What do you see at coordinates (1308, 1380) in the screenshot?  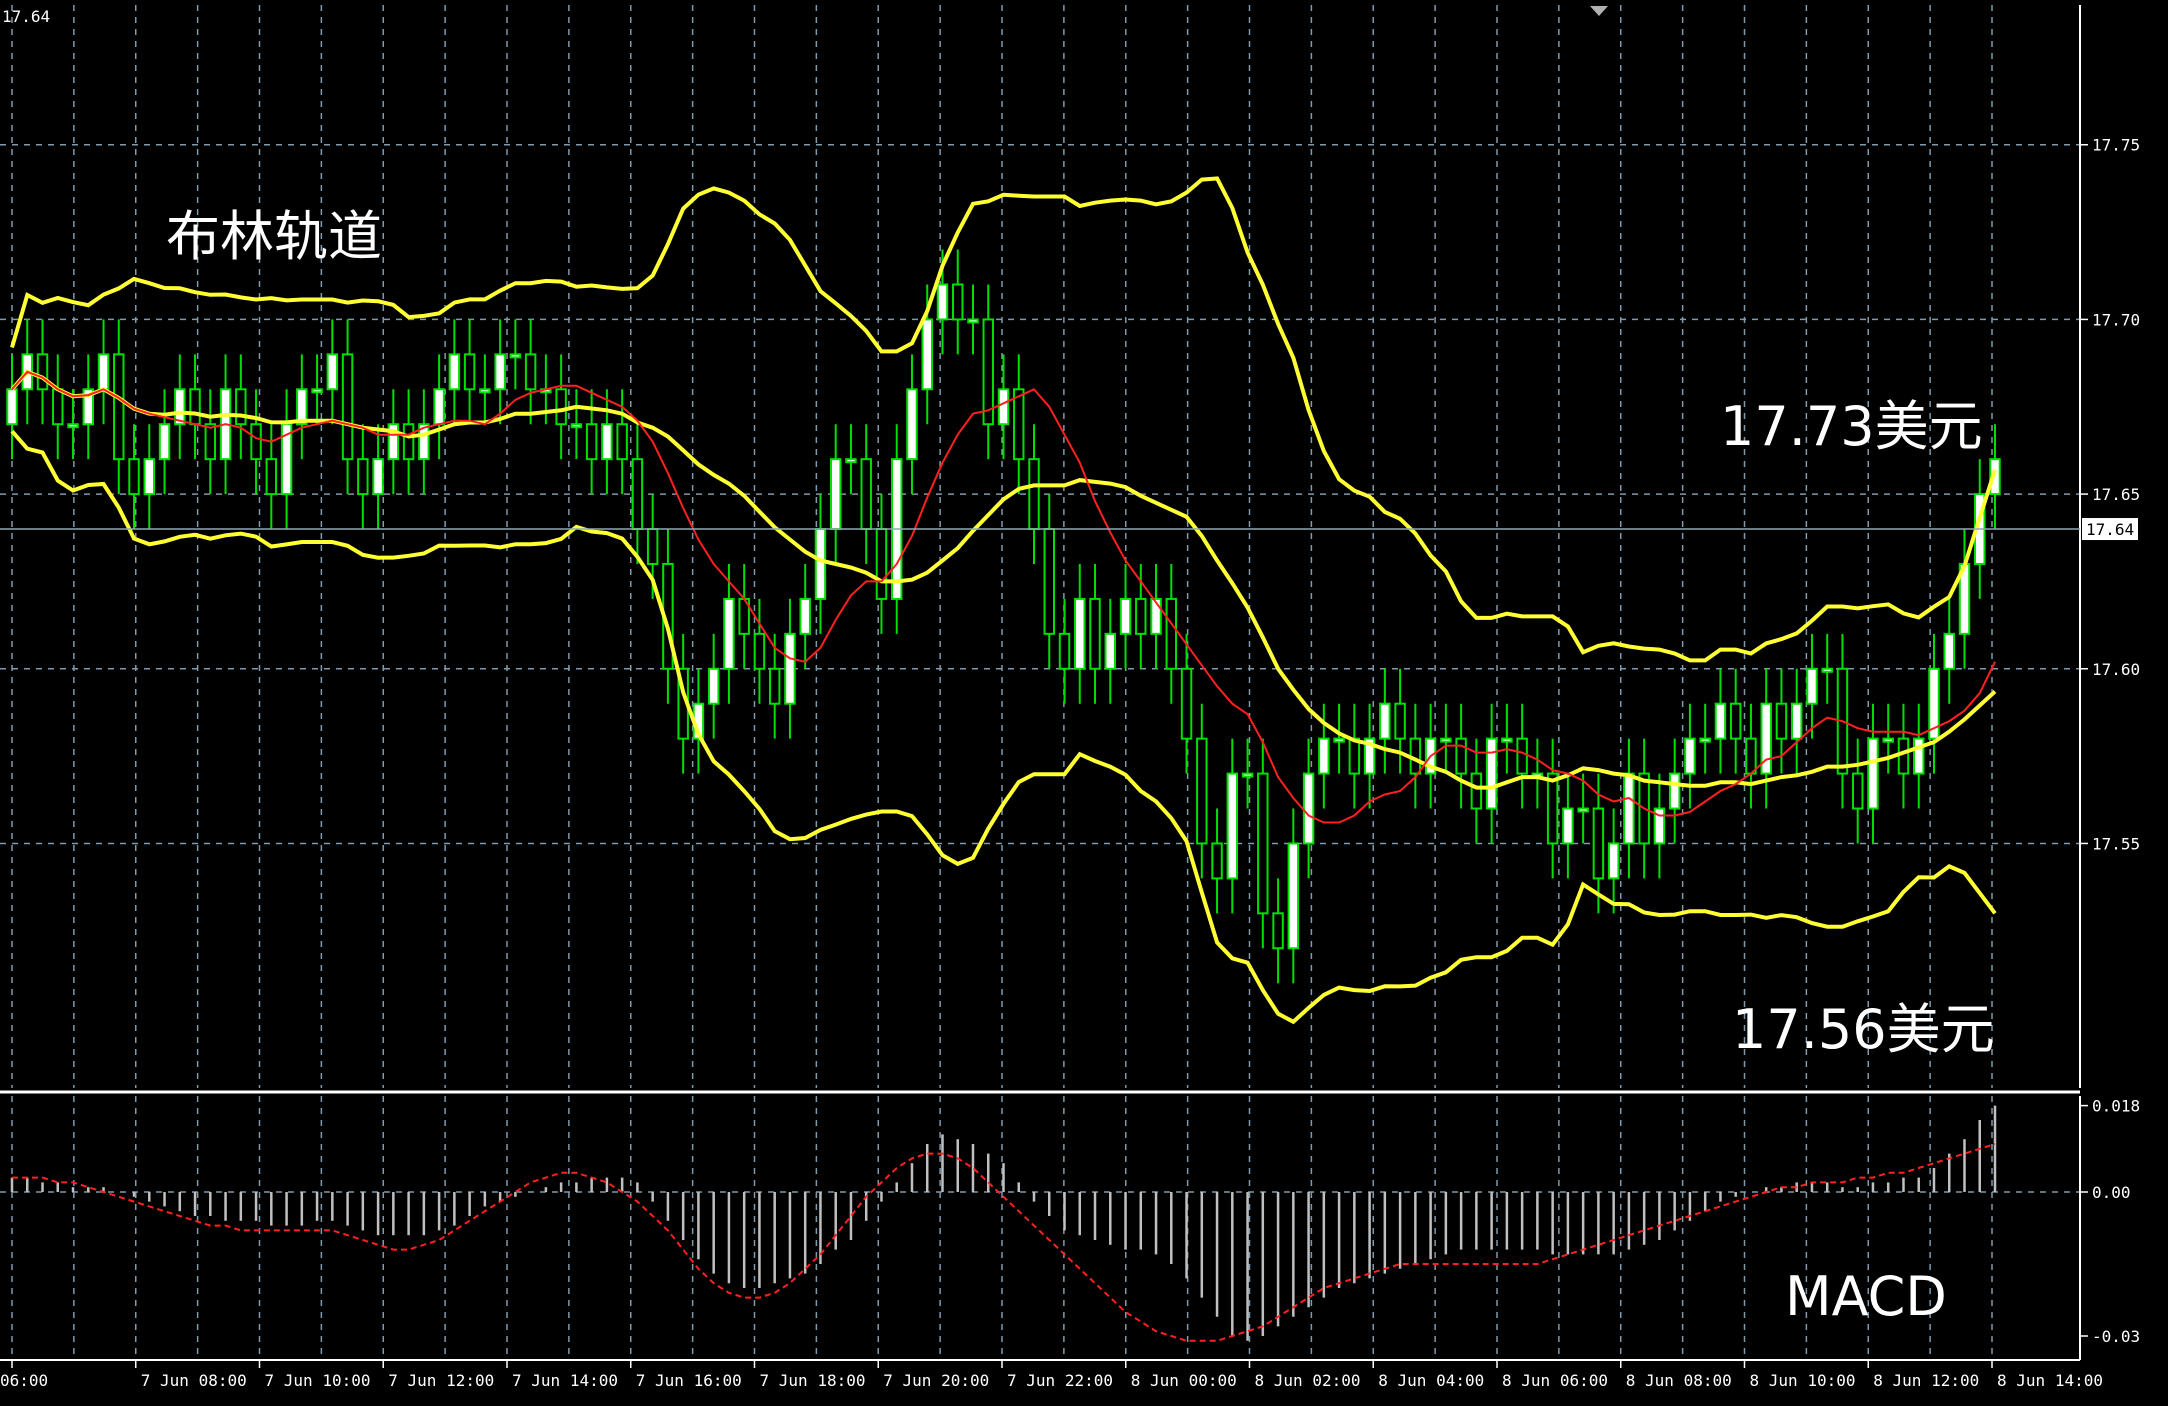 I see `time-tick-label: 8 Jun 02:00` at bounding box center [1308, 1380].